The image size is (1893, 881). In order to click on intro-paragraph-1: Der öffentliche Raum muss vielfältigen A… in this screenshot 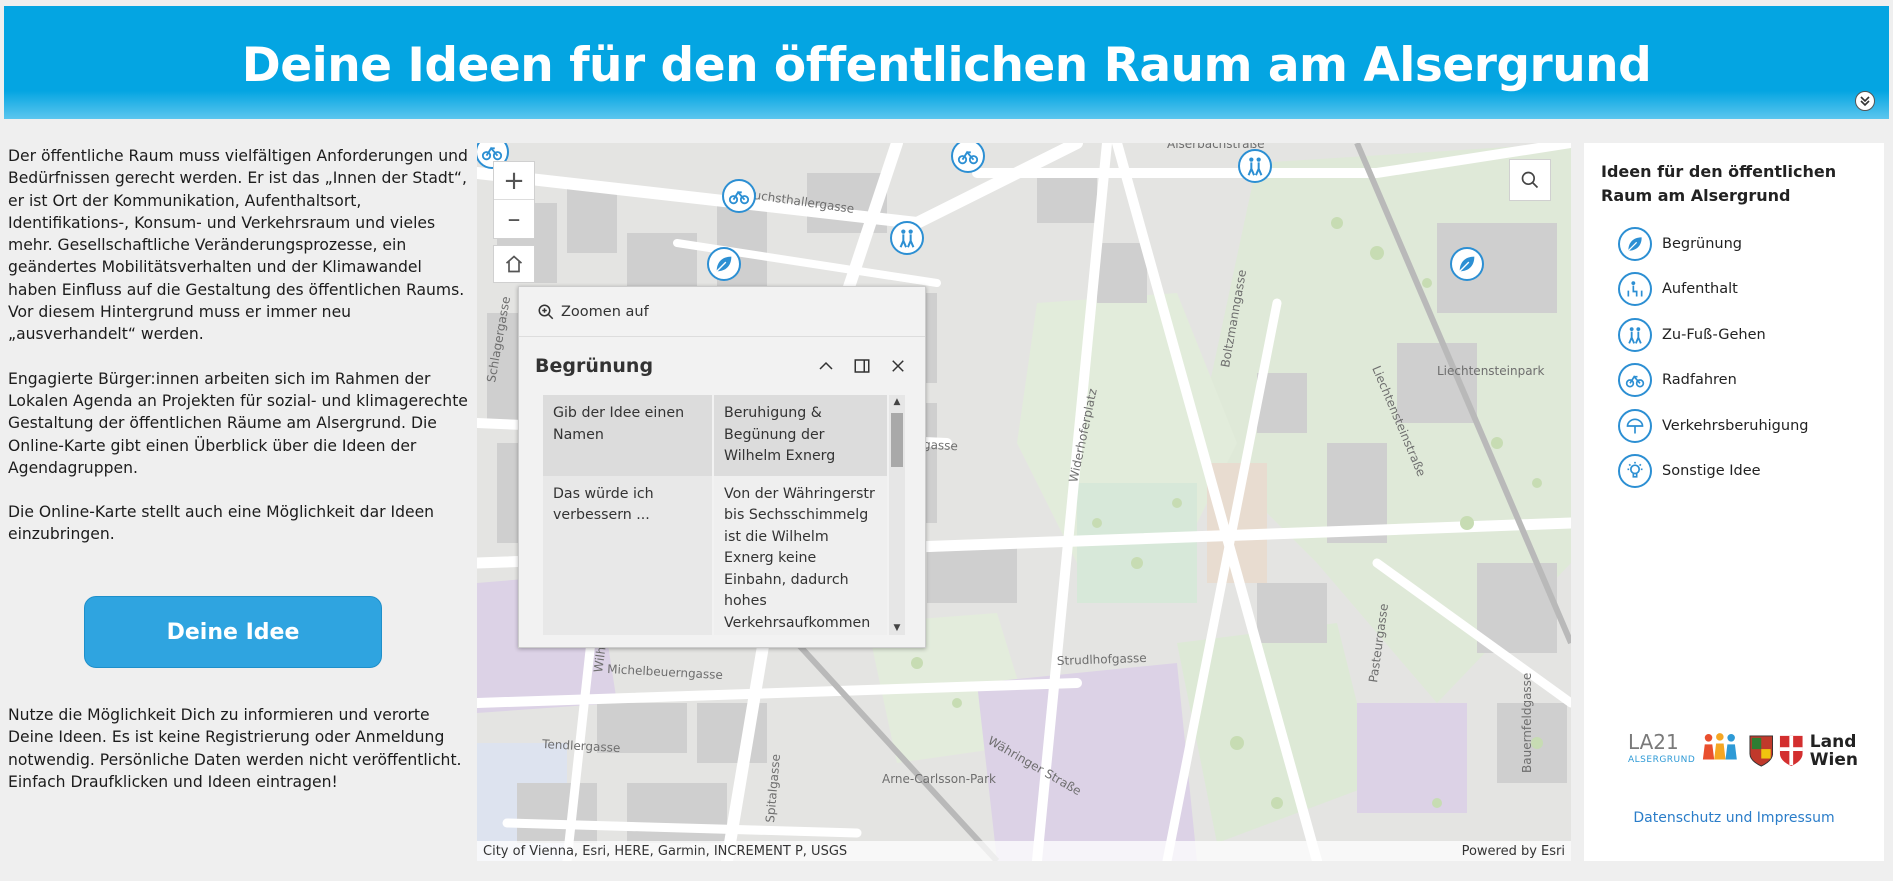, I will do `click(238, 245)`.